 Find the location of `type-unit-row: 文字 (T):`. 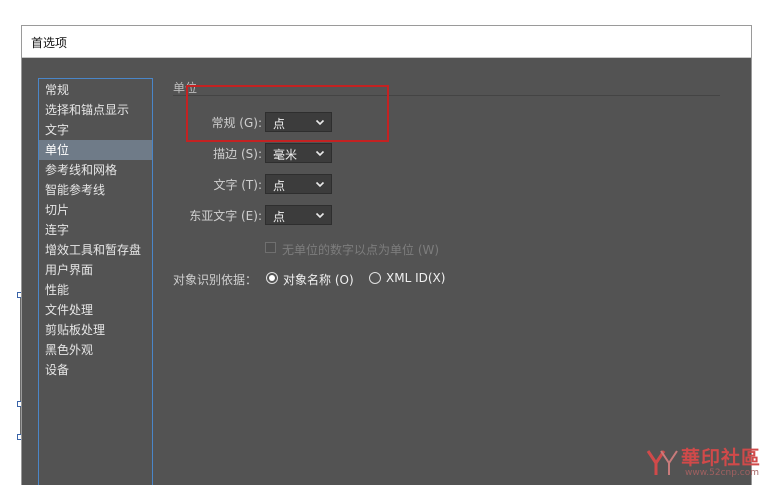

type-unit-row: 文字 (T): is located at coordinates (212, 184).